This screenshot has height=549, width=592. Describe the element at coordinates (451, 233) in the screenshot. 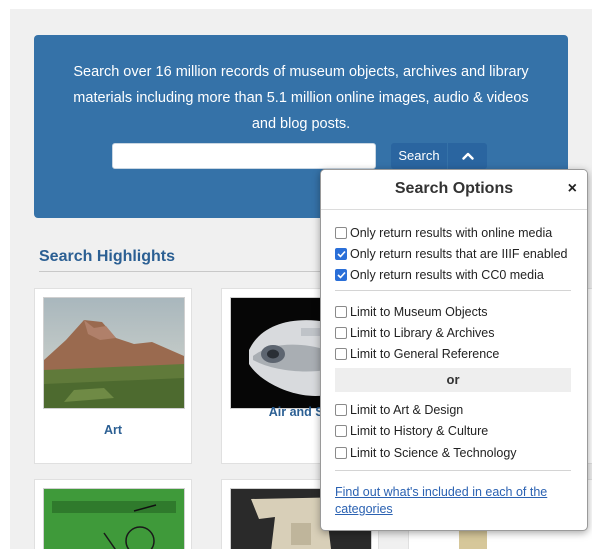

I see `option-online-media-label: Only return results with online media` at that location.